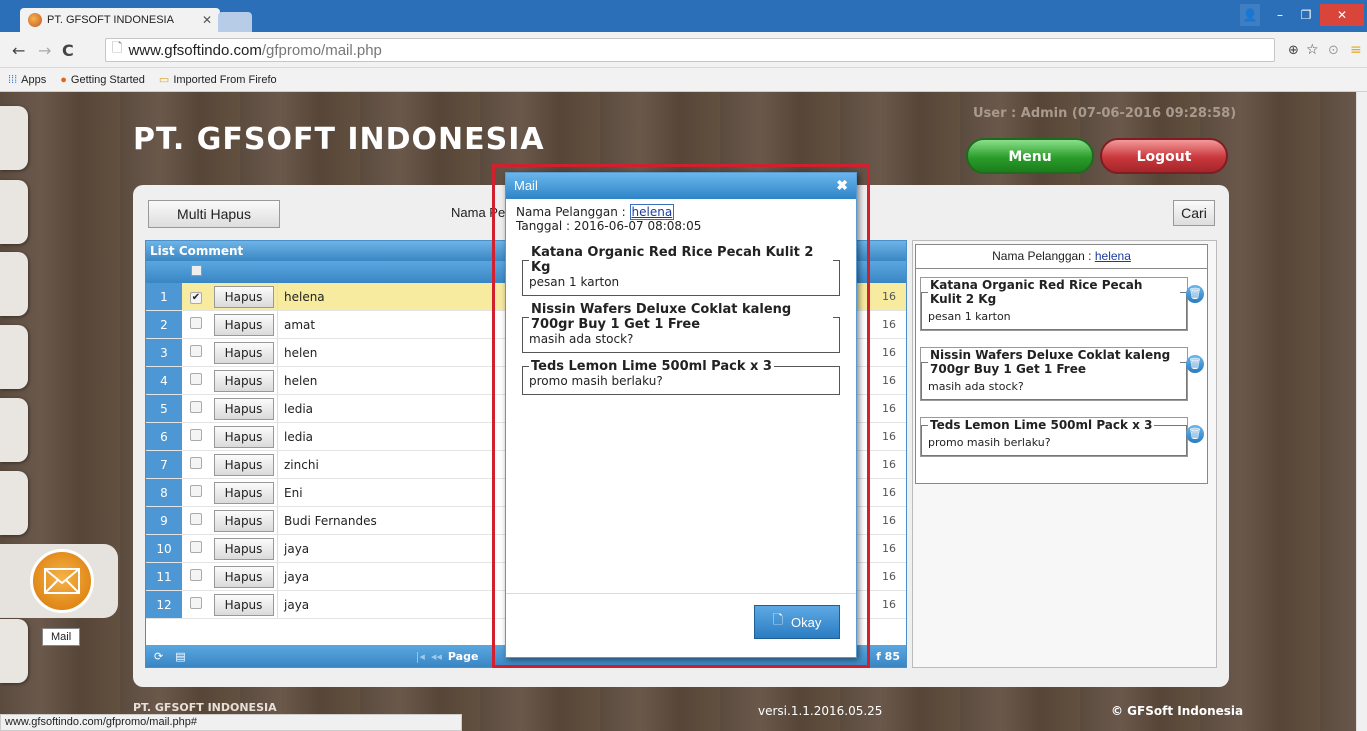 The height and width of the screenshot is (731, 1367). I want to click on browser-tab: PT. GFSOFT INDONESIA ✕, so click(120, 20).